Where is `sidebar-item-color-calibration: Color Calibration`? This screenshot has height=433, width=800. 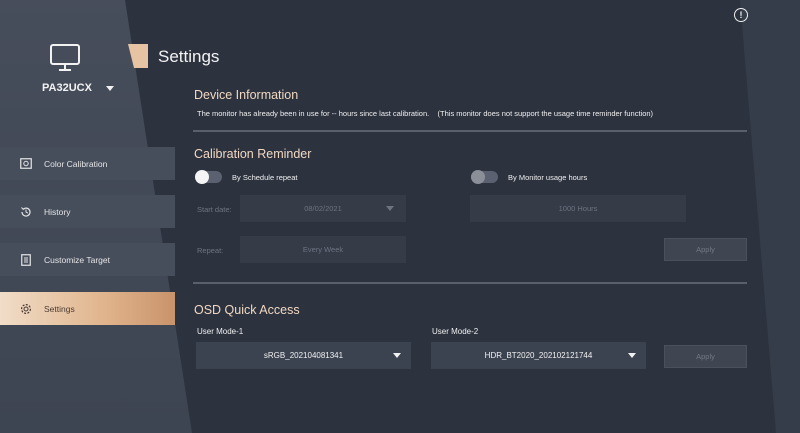
sidebar-item-color-calibration: Color Calibration is located at coordinates (87, 163).